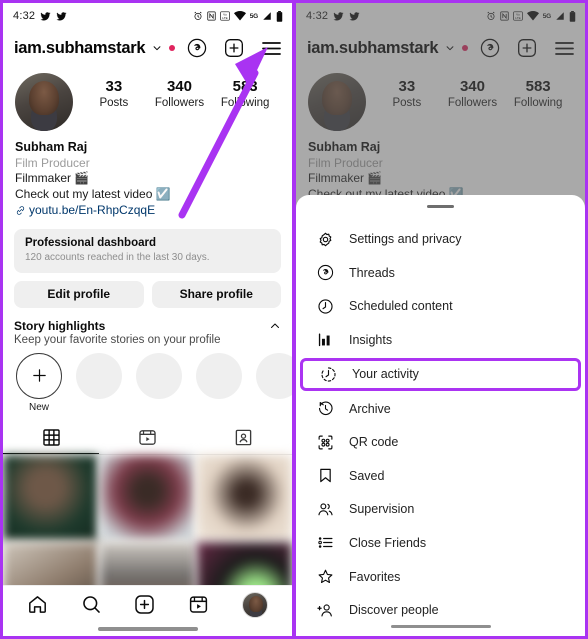 The height and width of the screenshot is (639, 588). Describe the element at coordinates (39, 382) in the screenshot. I see `story-highlight-new: New` at that location.